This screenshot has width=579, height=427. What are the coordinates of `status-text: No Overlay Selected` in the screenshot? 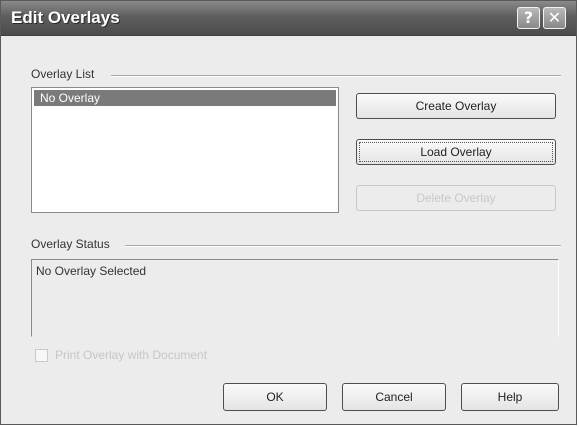 It's located at (91, 271).